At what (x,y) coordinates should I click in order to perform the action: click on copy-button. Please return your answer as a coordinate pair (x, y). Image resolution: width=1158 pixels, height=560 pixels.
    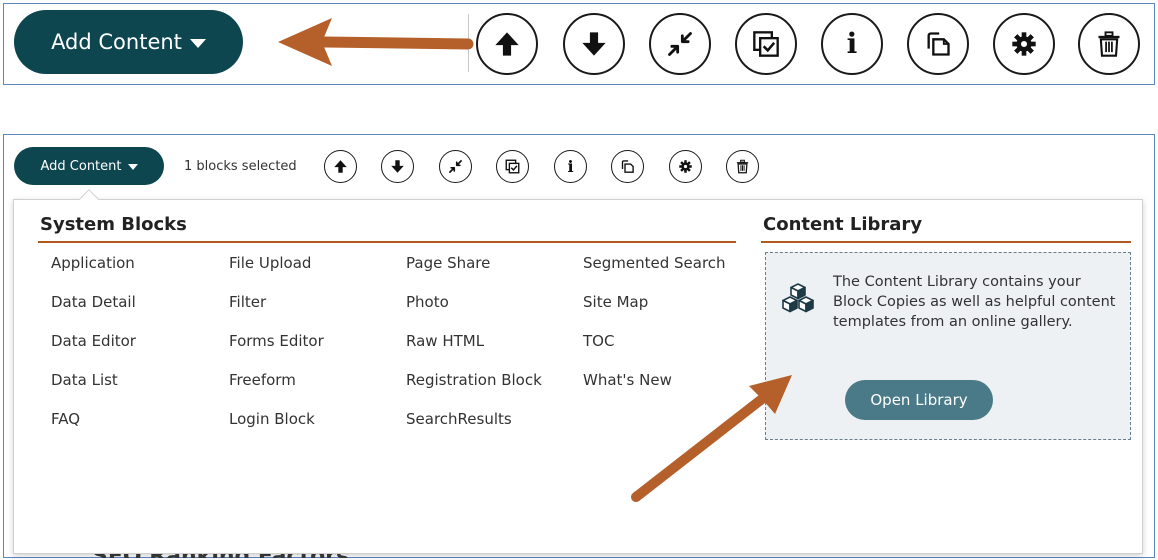
    Looking at the image, I should click on (938, 44).